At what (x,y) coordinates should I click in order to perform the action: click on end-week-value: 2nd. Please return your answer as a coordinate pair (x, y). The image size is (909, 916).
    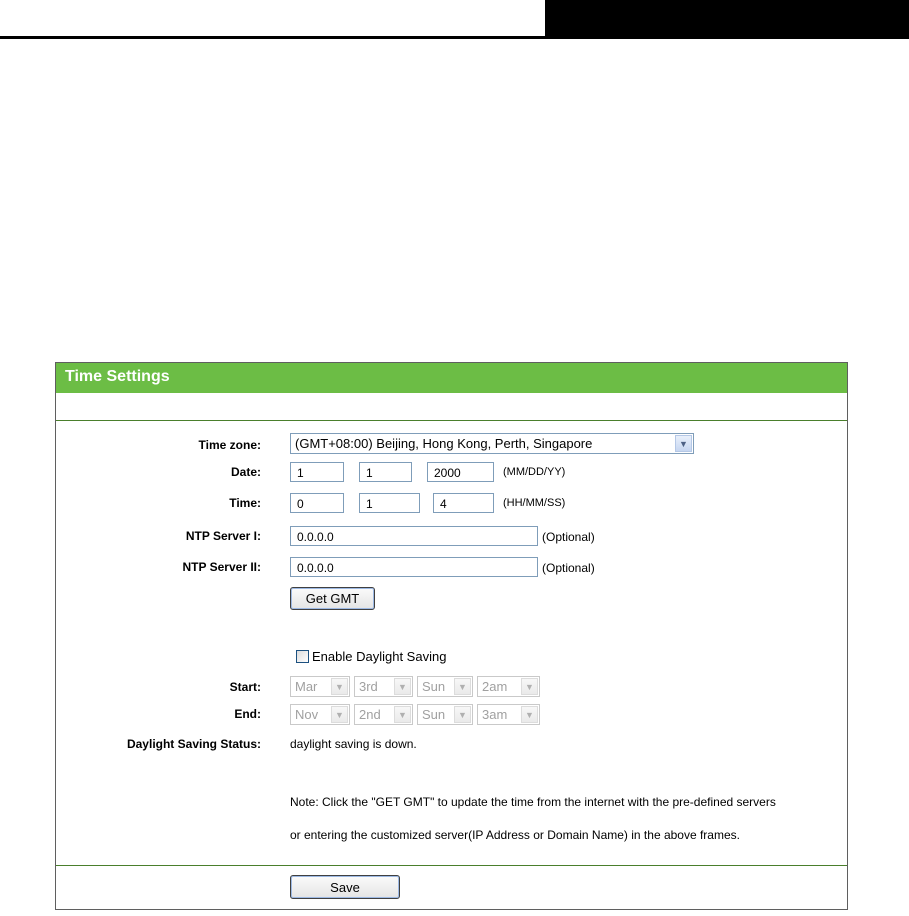
    Looking at the image, I should click on (370, 714).